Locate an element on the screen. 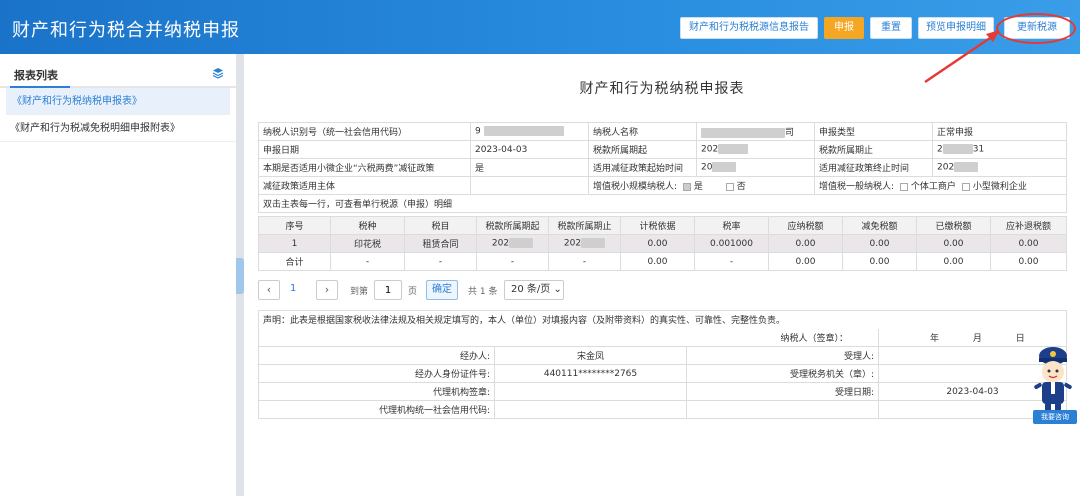 Image resolution: width=1080 pixels, height=496 pixels. prev-page-button: ‹ is located at coordinates (269, 290).